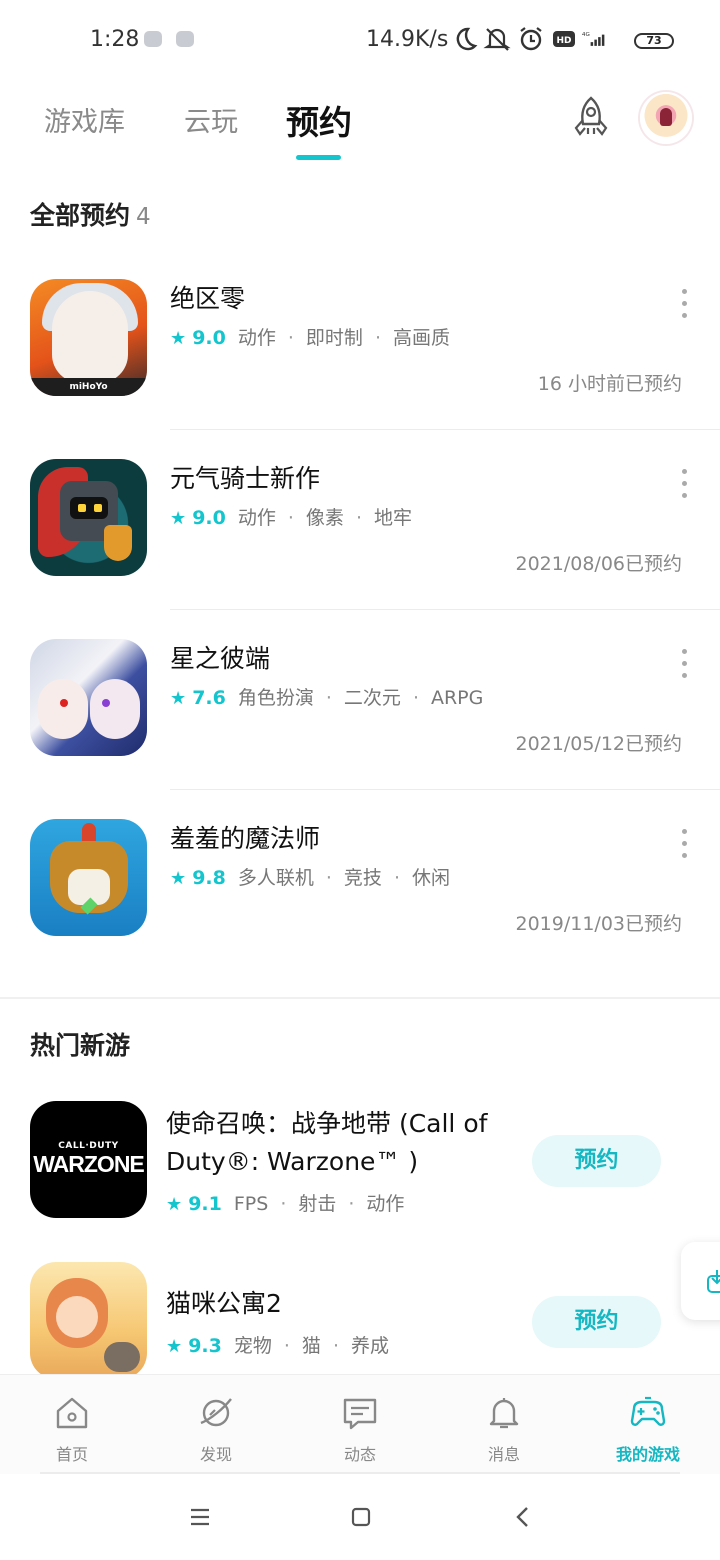 The width and height of the screenshot is (720, 1560). Describe the element at coordinates (648, 1411) in the screenshot. I see `gamepad-icon` at that location.